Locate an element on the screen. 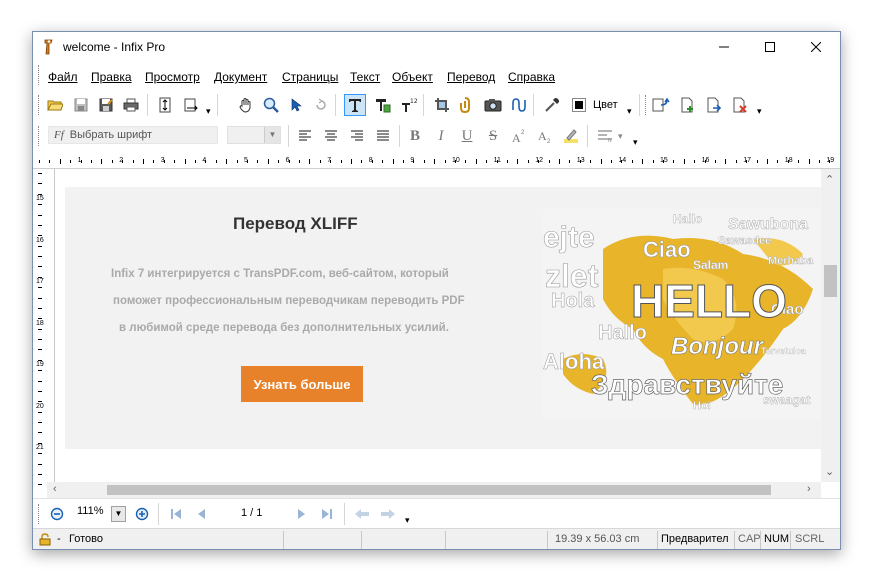 Image resolution: width=873 pixels, height=582 pixels. horizontal-scrollbar: ‹ › is located at coordinates (434, 490).